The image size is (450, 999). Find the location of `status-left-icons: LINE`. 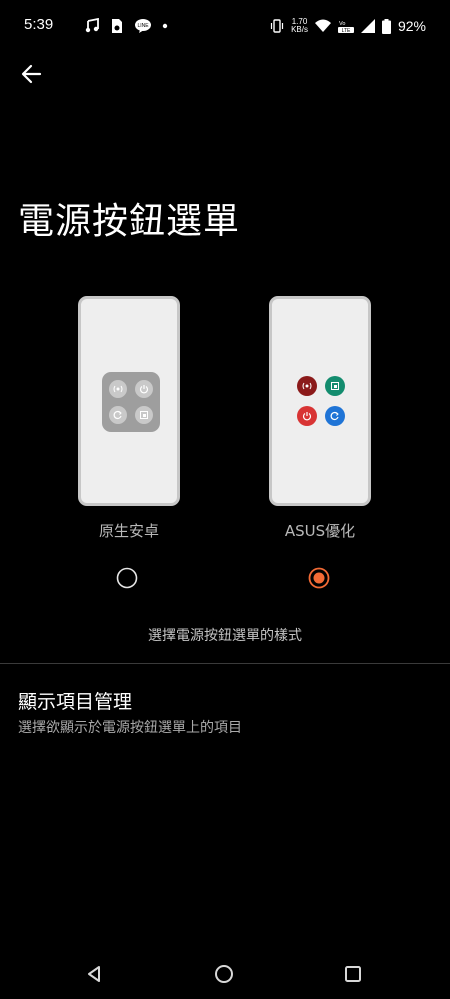

status-left-icons: LINE is located at coordinates (126, 26).